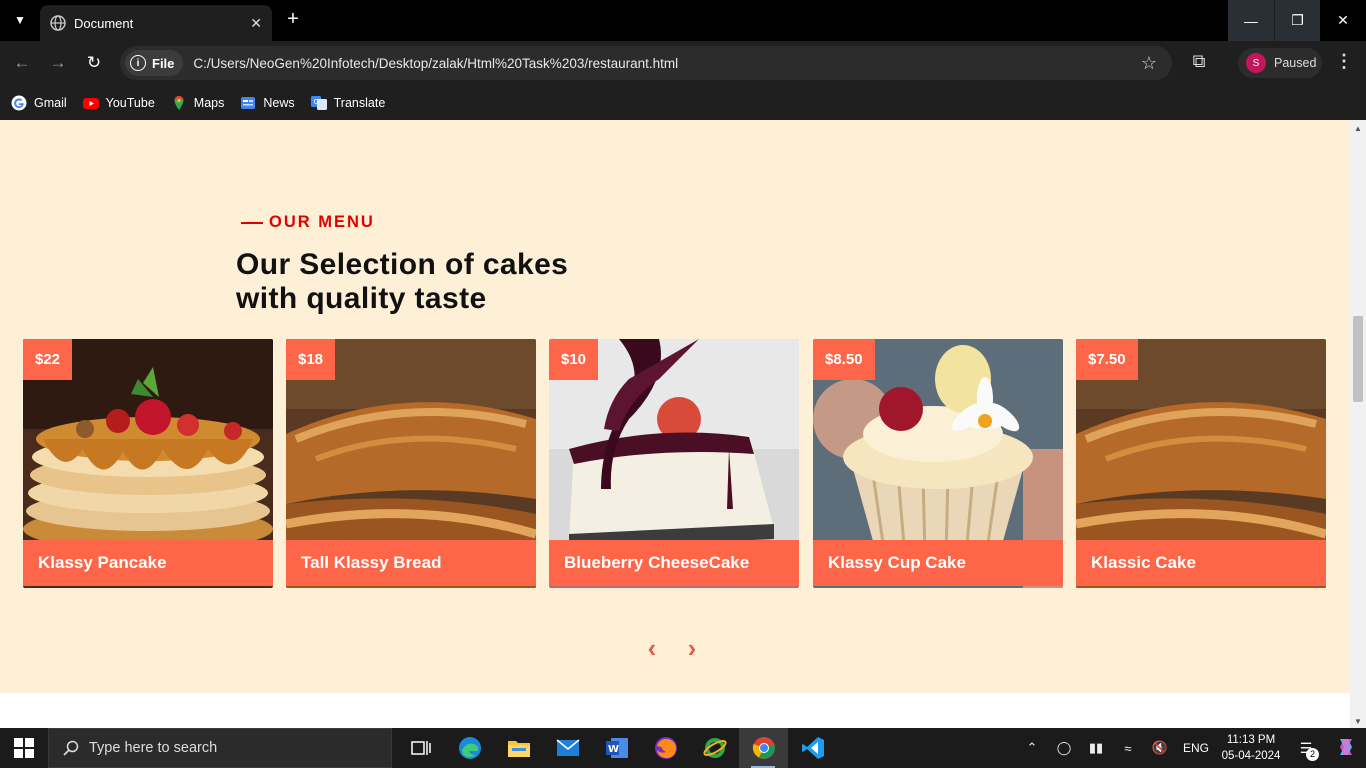  Describe the element at coordinates (20, 20) in the screenshot. I see `tab-search-chevron-icon: ▼` at that location.